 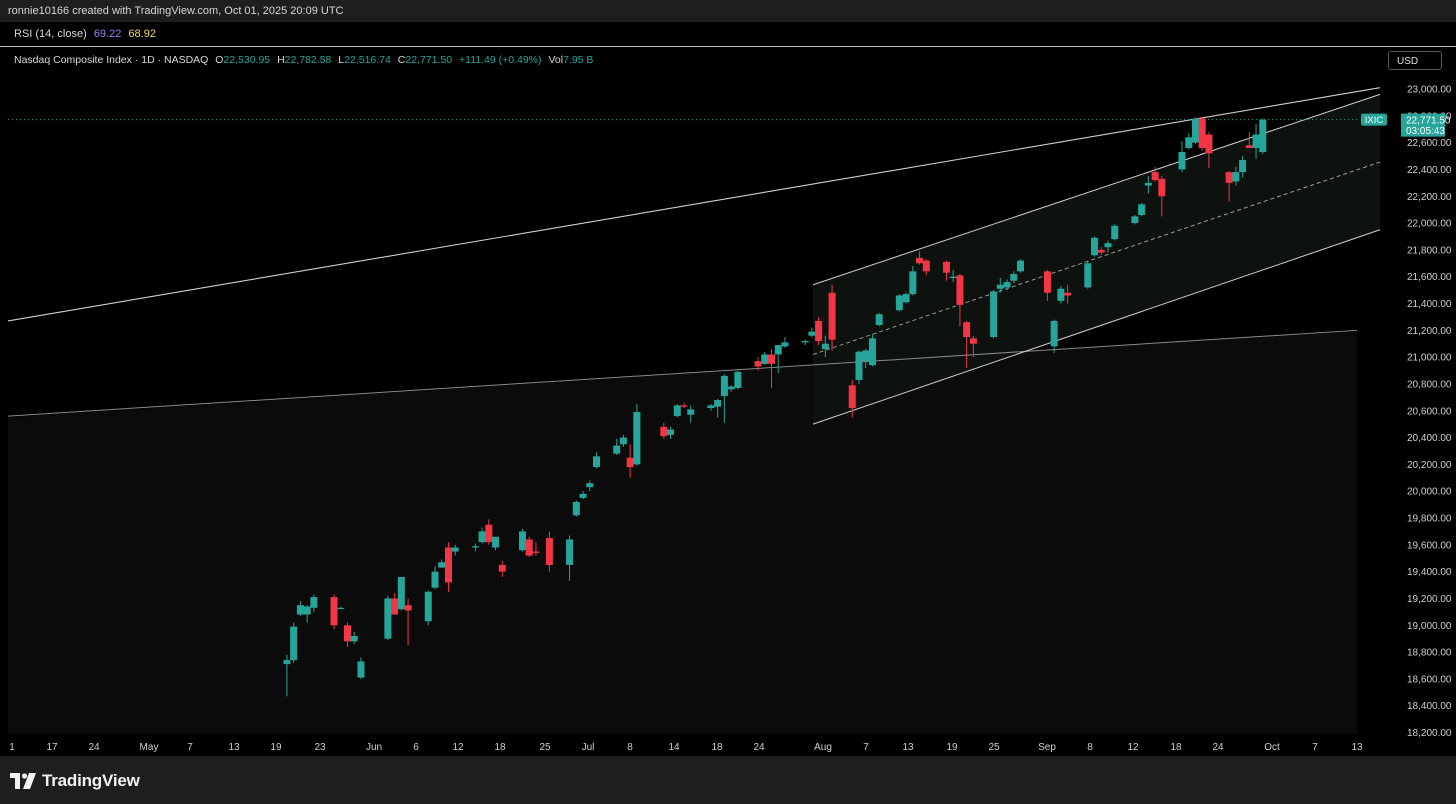 What do you see at coordinates (1429, 197) in the screenshot?
I see `y-tick-label: 22,200.00` at bounding box center [1429, 197].